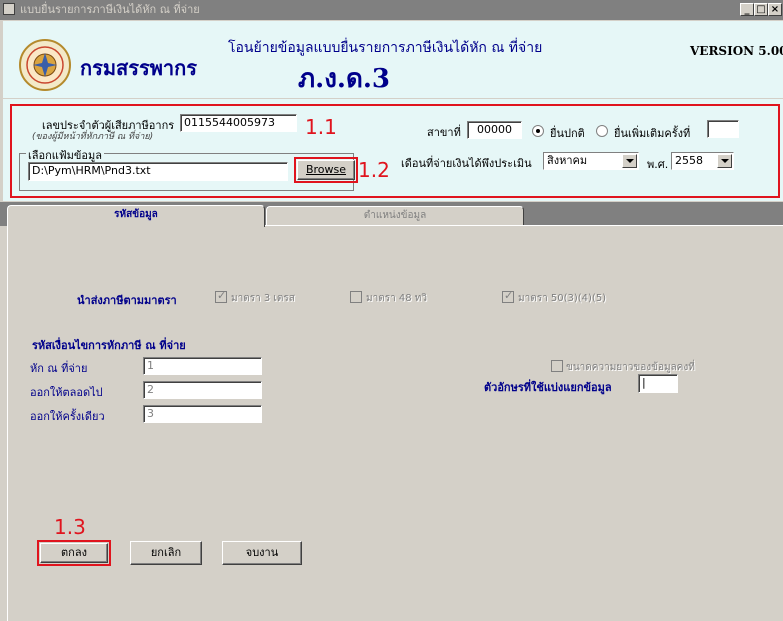 The height and width of the screenshot is (621, 783). Describe the element at coordinates (374, 170) in the screenshot. I see `annotation-1-2: 1.2` at that location.